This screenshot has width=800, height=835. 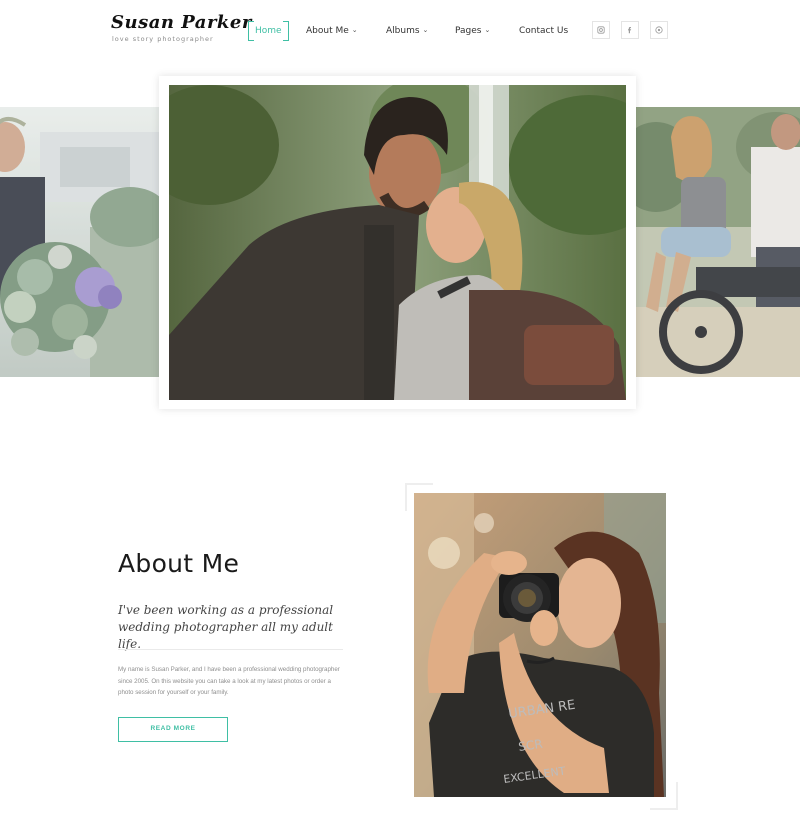 What do you see at coordinates (179, 563) in the screenshot?
I see `about-title: About Me` at bounding box center [179, 563].